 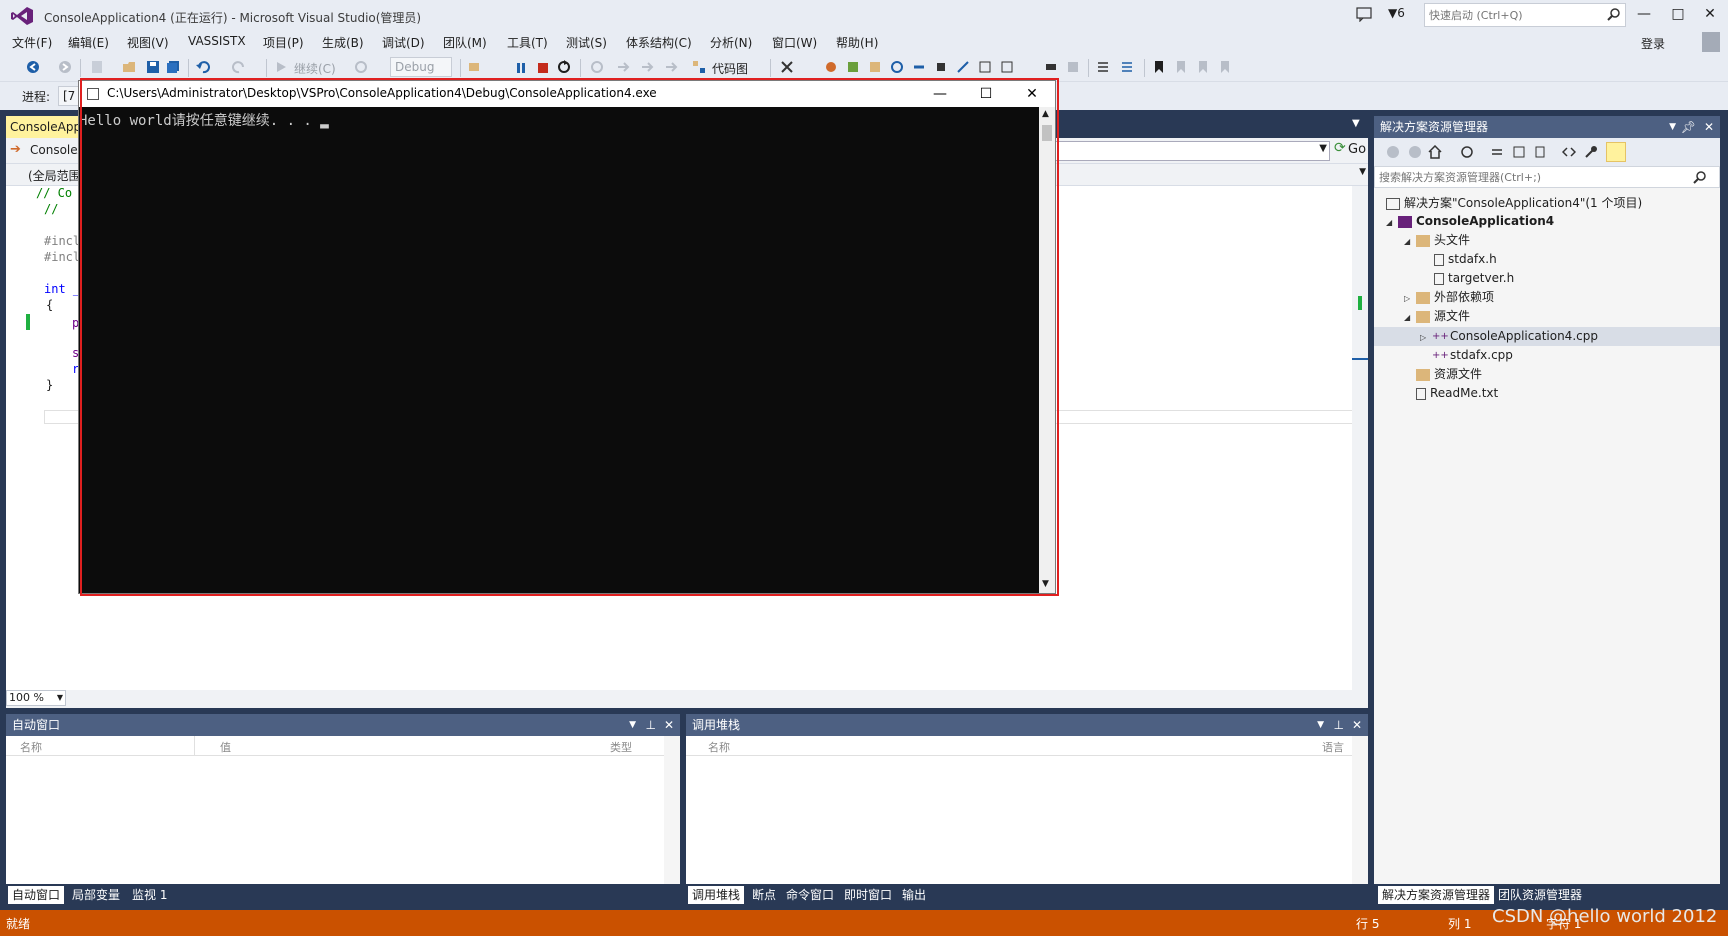 I want to click on close-button: ✕, so click(x=1709, y=14).